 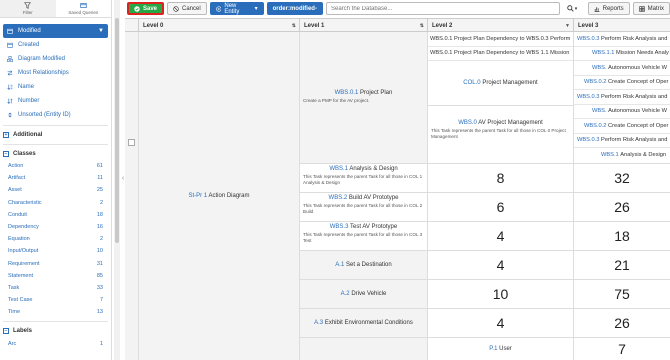 I want to click on level-2-cell-user: P.1 User, so click(x=501, y=349).